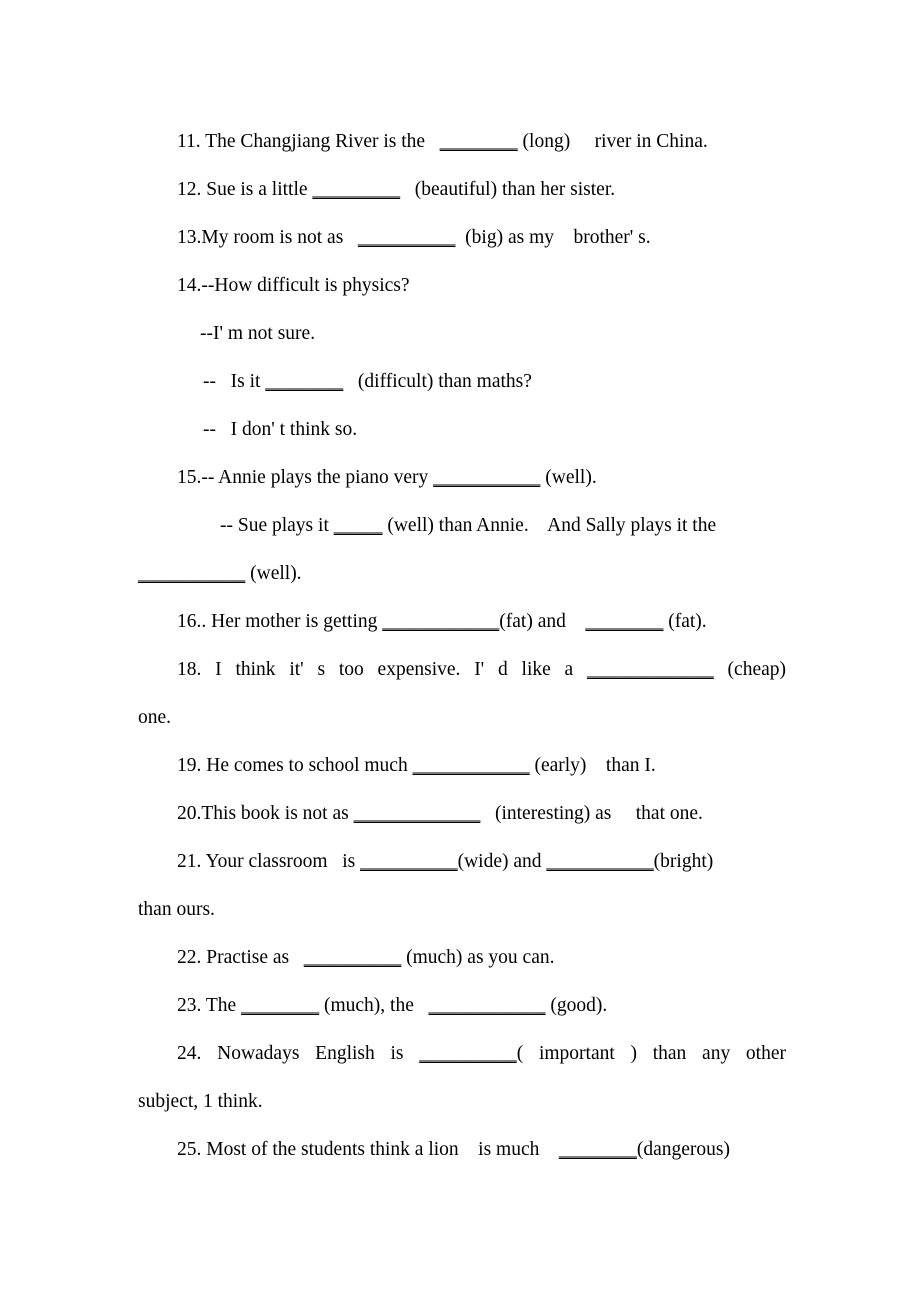  I want to click on exercise-line: one., so click(462, 718).